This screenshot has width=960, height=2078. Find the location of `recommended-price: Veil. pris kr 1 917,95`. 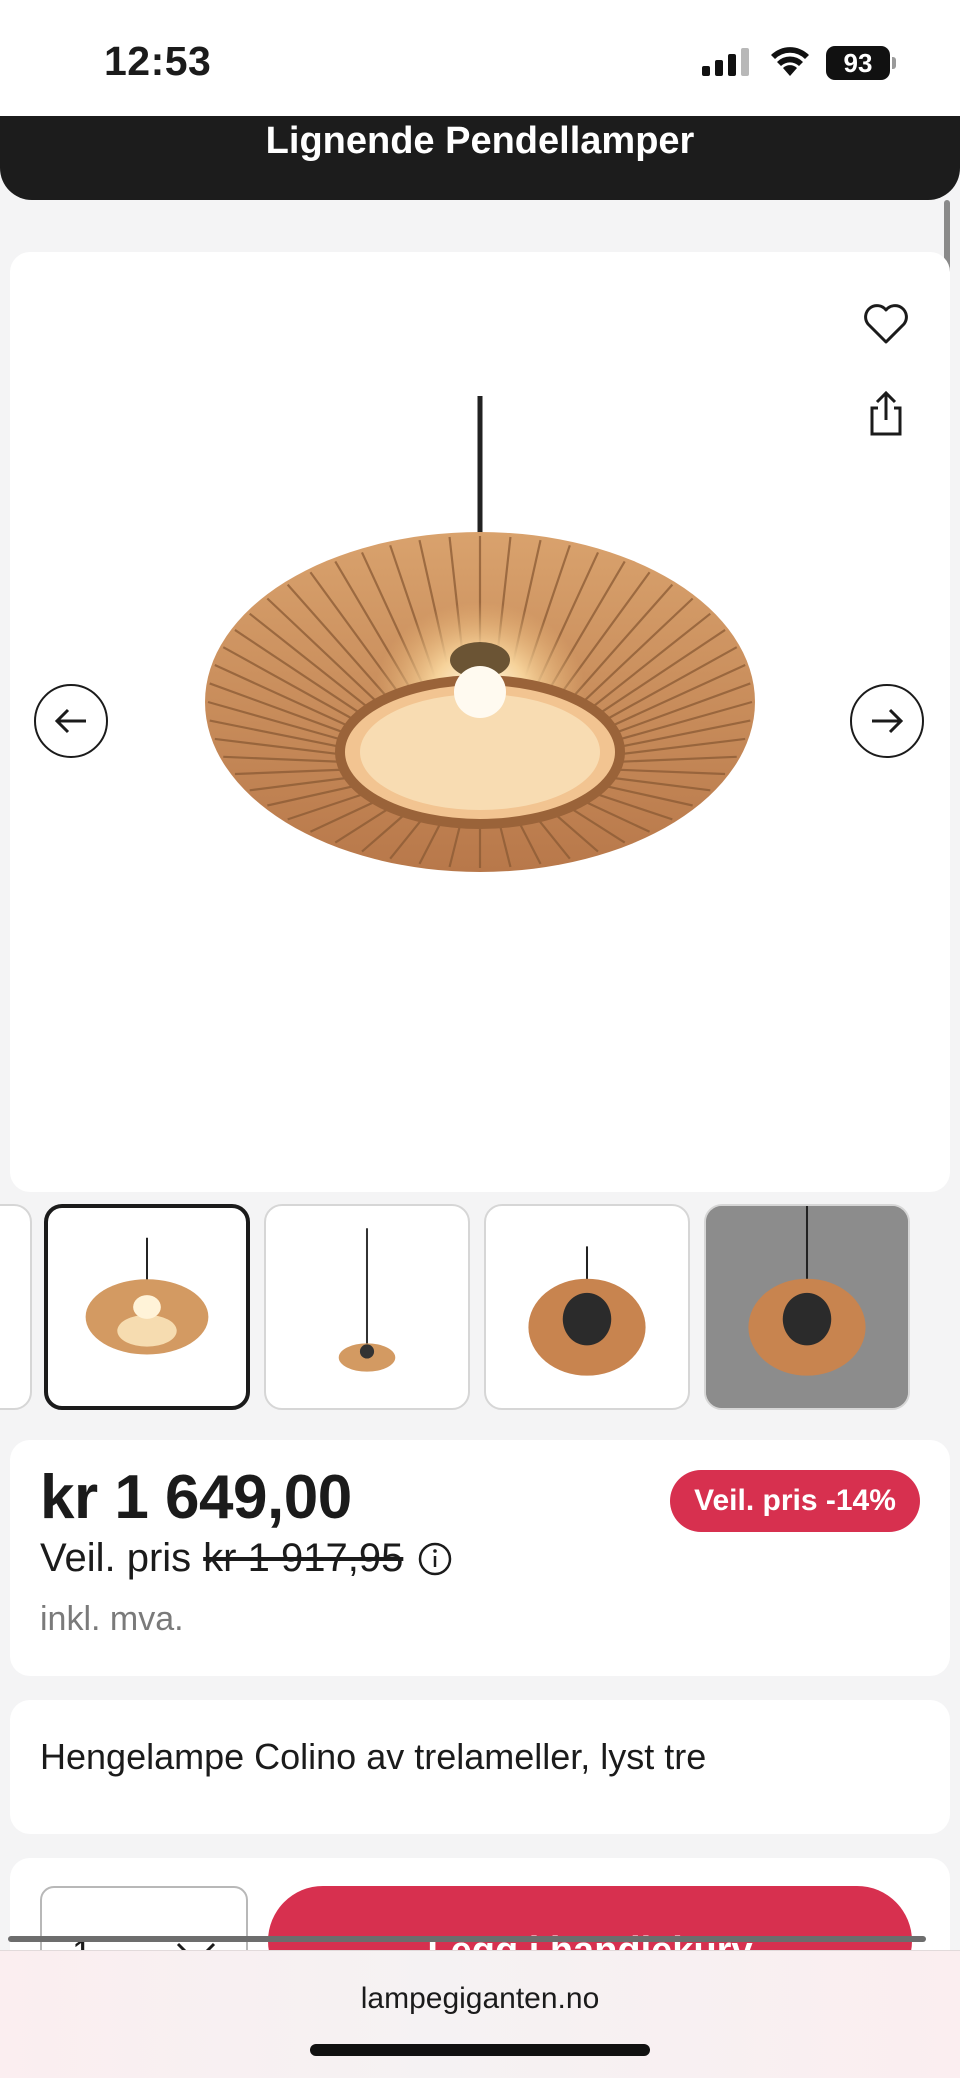

recommended-price: Veil. pris kr 1 917,95 is located at coordinates (246, 1558).